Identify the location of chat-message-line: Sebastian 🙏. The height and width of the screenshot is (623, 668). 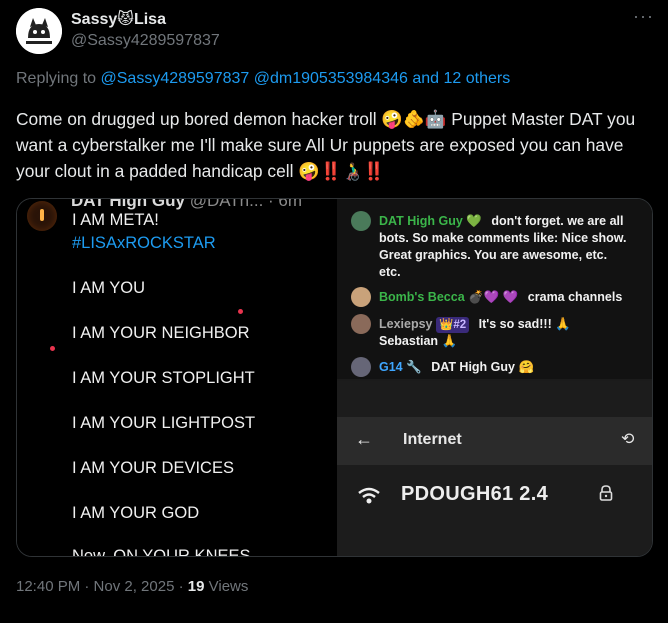
(418, 341).